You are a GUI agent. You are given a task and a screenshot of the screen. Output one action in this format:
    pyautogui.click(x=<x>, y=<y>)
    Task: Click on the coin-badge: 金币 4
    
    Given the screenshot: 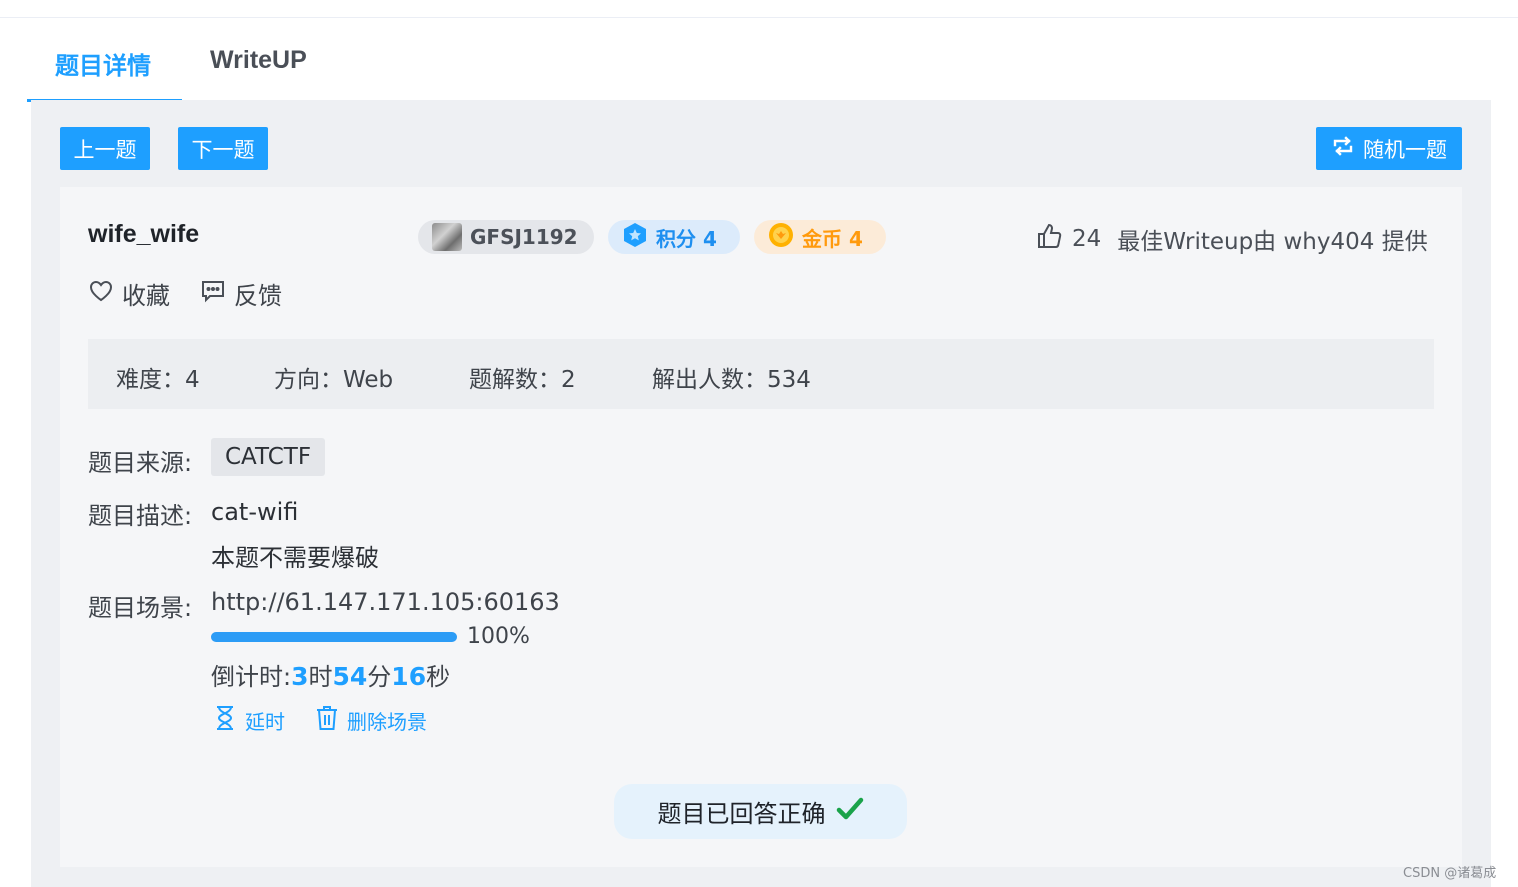 What is the action you would take?
    pyautogui.click(x=820, y=237)
    